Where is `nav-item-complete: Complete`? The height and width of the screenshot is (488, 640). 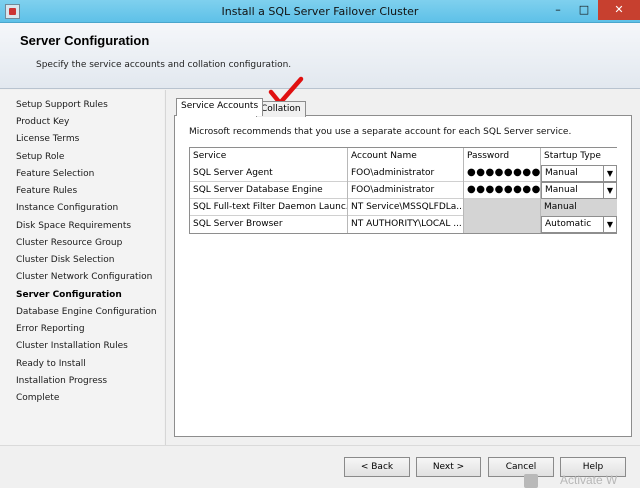
nav-item-complete: Complete is located at coordinates (37, 398).